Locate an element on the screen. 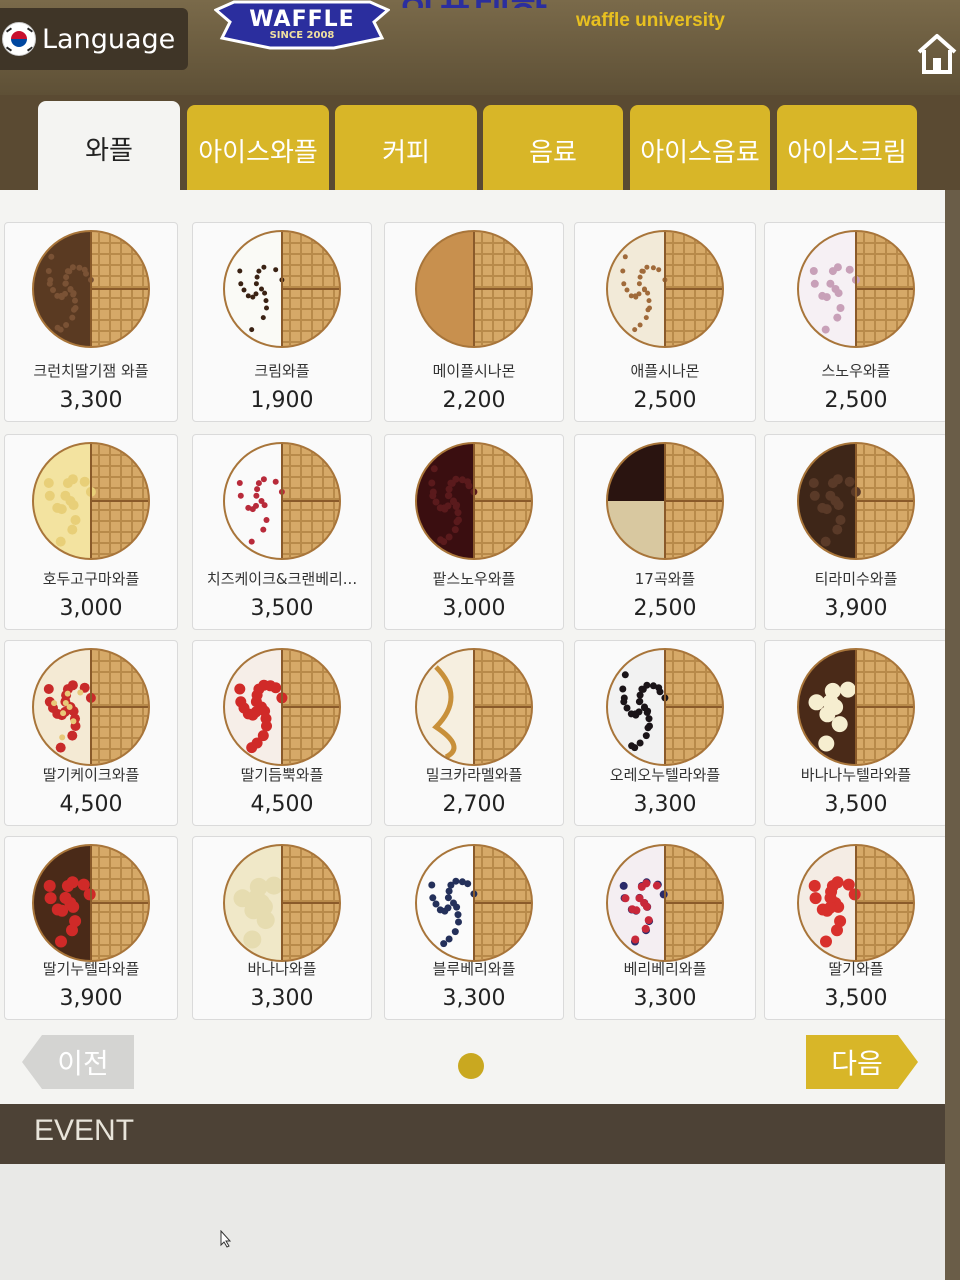 The image size is (960, 1280). menu-item-card: 바나나누텔라와플 3,500 is located at coordinates (856, 733).